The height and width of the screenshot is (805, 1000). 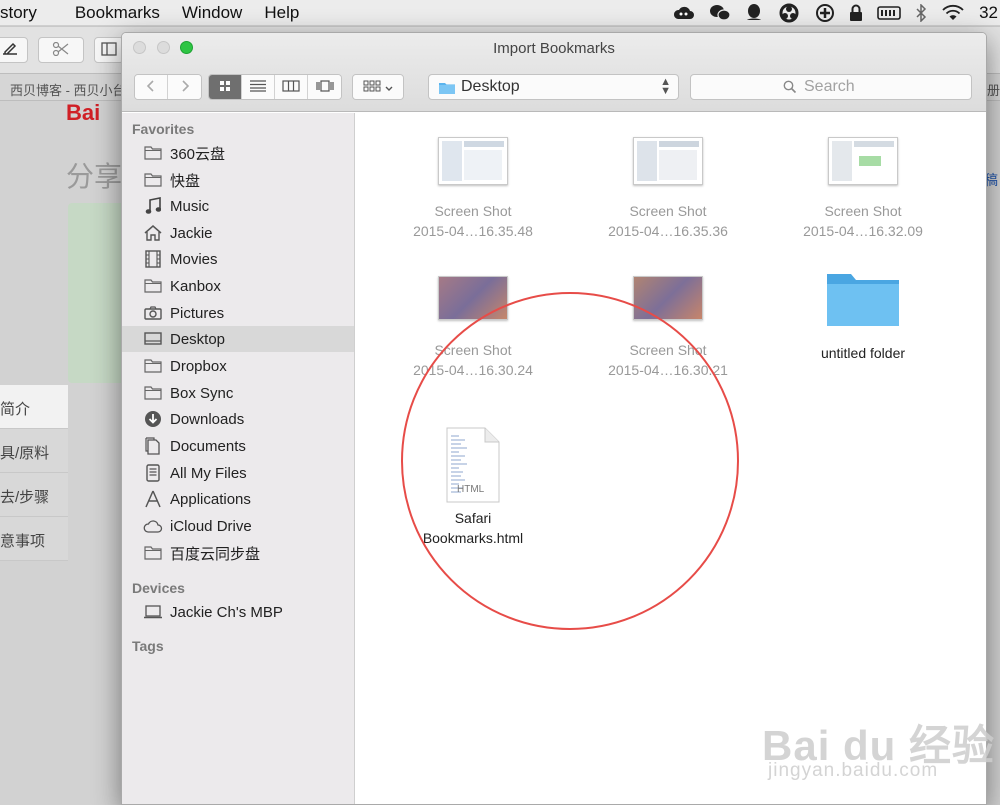 I want to click on location-popup: Desktop ▲ ▼, so click(x=553, y=87).